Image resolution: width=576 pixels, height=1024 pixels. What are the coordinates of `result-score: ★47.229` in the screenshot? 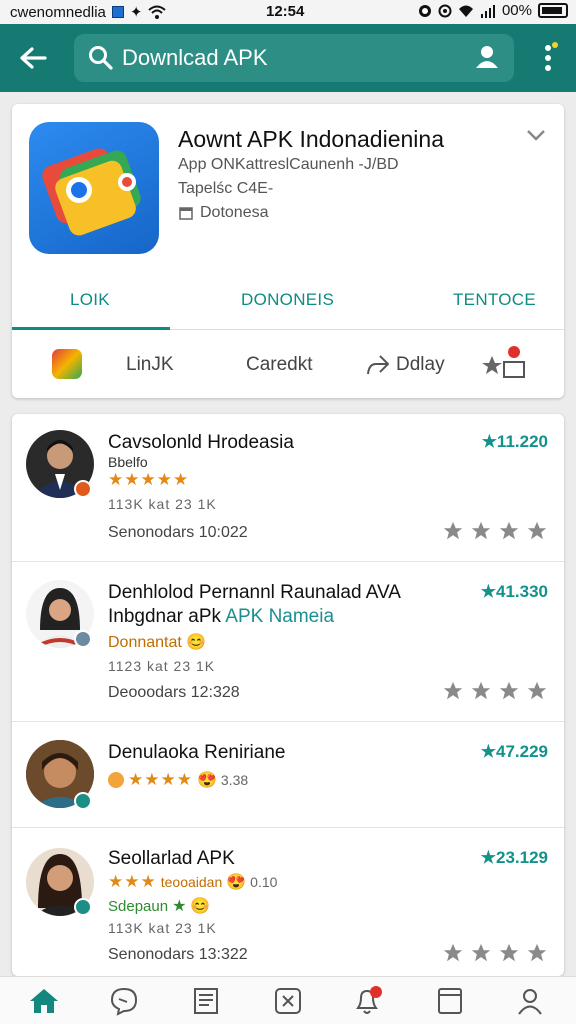 It's located at (514, 751).